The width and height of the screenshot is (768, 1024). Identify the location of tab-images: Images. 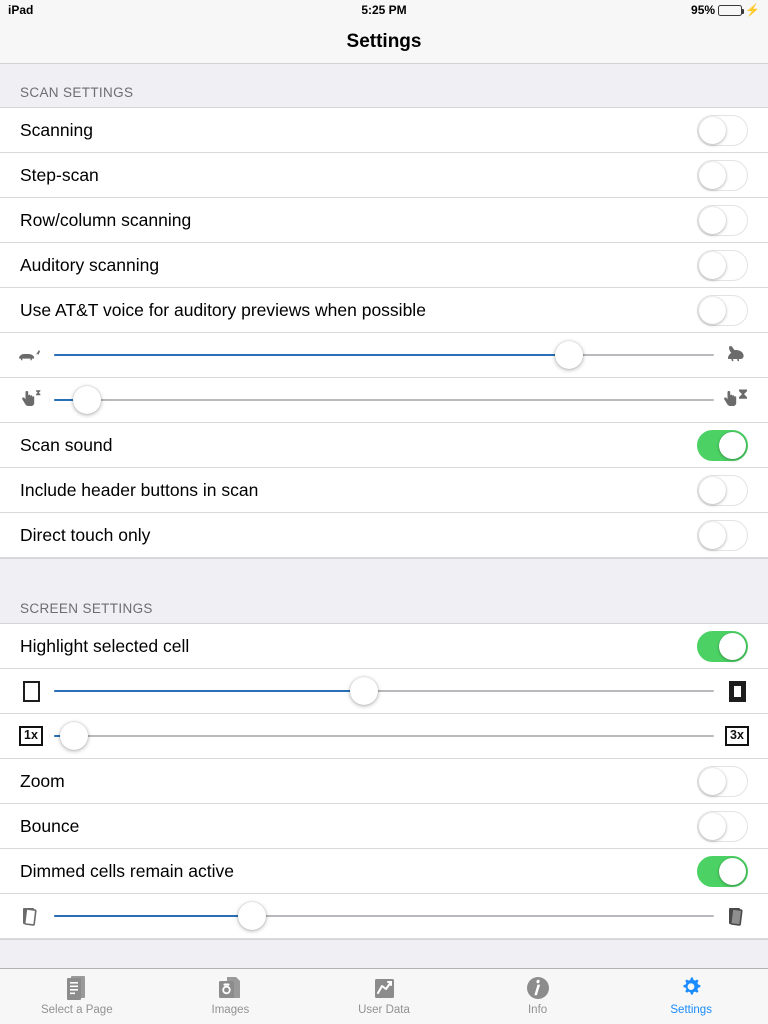
(231, 994).